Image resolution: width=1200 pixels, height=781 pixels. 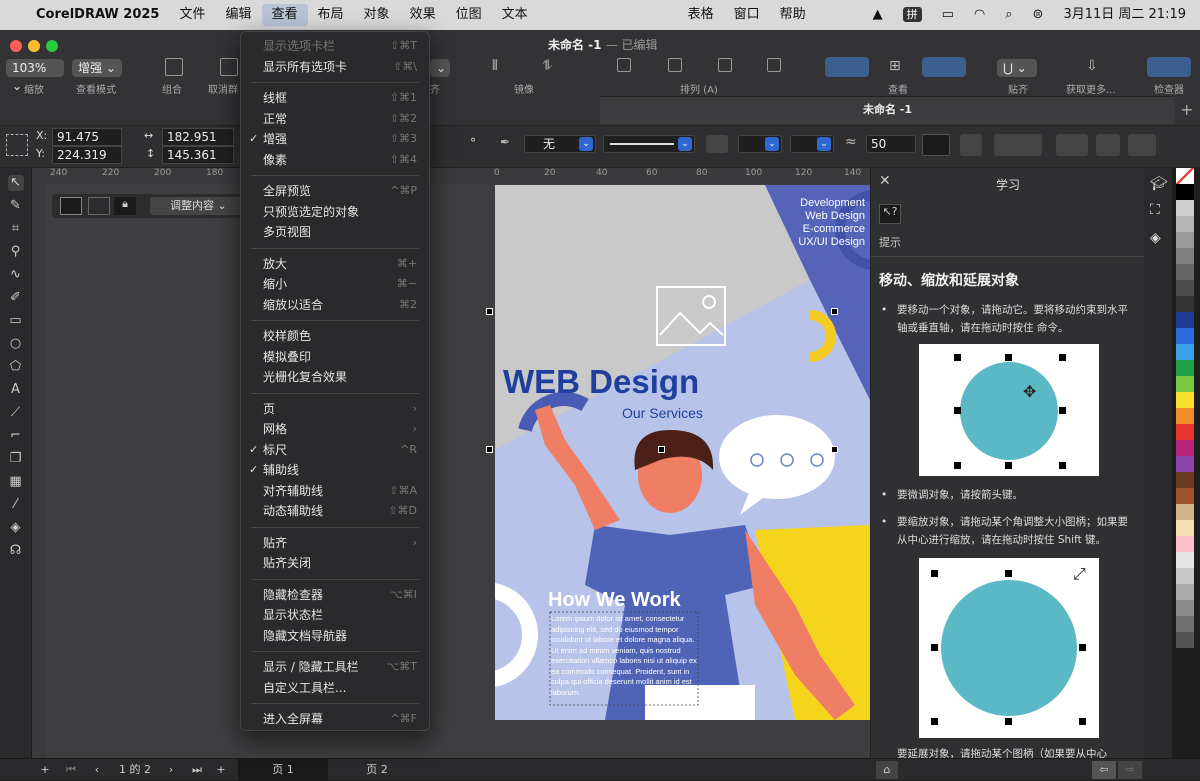 I want to click on zoom-tool-icon: ⚲, so click(x=16, y=252).